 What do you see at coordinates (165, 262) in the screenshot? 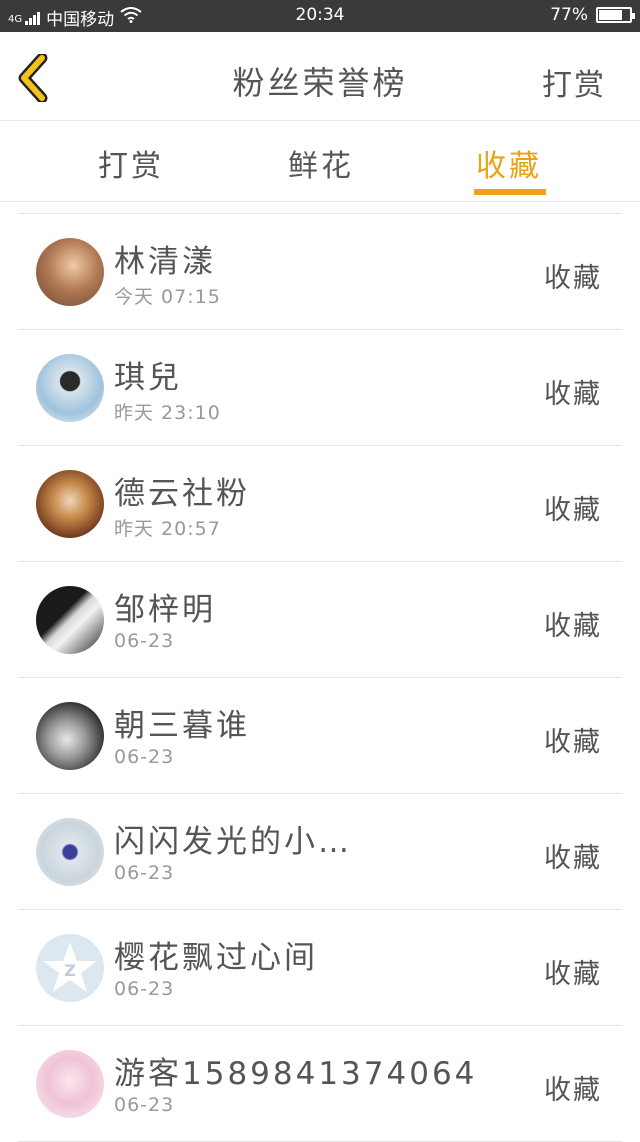
I see `fan-name: 林清漾` at bounding box center [165, 262].